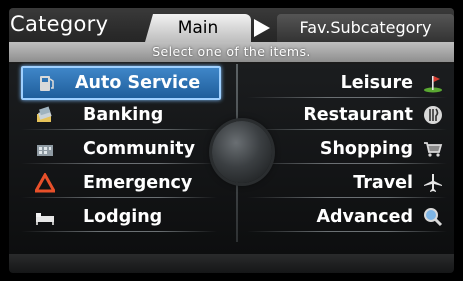 Image resolution: width=463 pixels, height=281 pixels. Describe the element at coordinates (376, 83) in the screenshot. I see `category-label: Leisure` at that location.